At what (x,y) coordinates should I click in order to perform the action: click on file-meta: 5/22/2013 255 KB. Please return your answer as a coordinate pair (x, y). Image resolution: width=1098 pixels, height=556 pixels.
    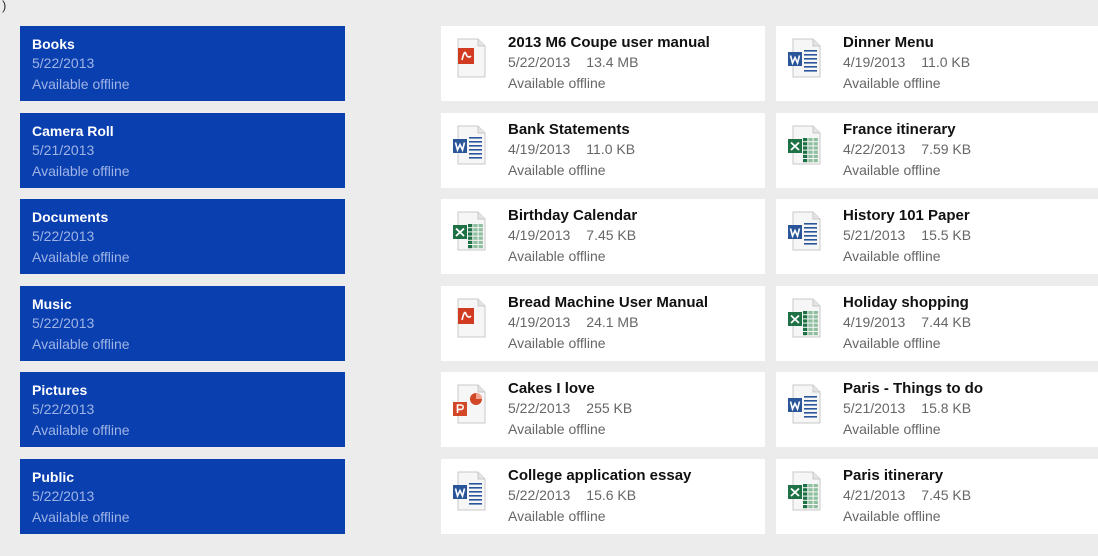
    Looking at the image, I should click on (636, 408).